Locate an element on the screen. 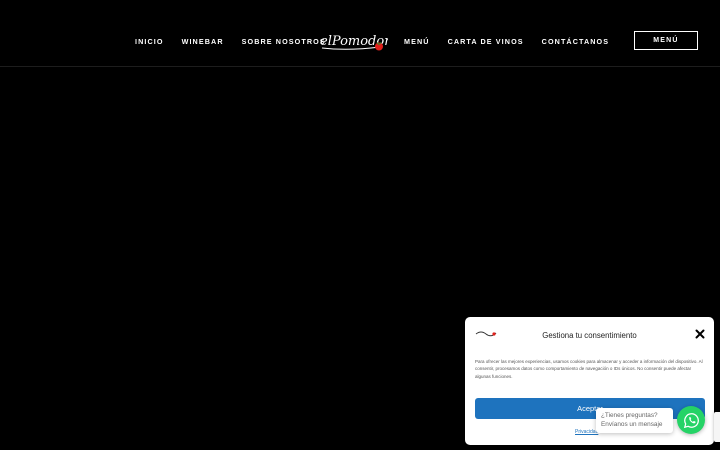 This screenshot has width=720, height=450. tomato-icon is located at coordinates (379, 46).